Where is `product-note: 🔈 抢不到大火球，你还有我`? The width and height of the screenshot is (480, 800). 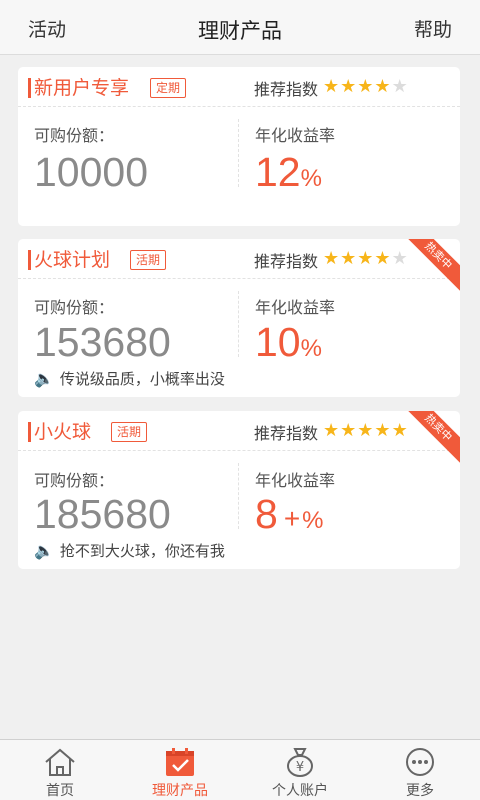
product-note: 🔈 抢不到大火球，你还有我 is located at coordinates (129, 550).